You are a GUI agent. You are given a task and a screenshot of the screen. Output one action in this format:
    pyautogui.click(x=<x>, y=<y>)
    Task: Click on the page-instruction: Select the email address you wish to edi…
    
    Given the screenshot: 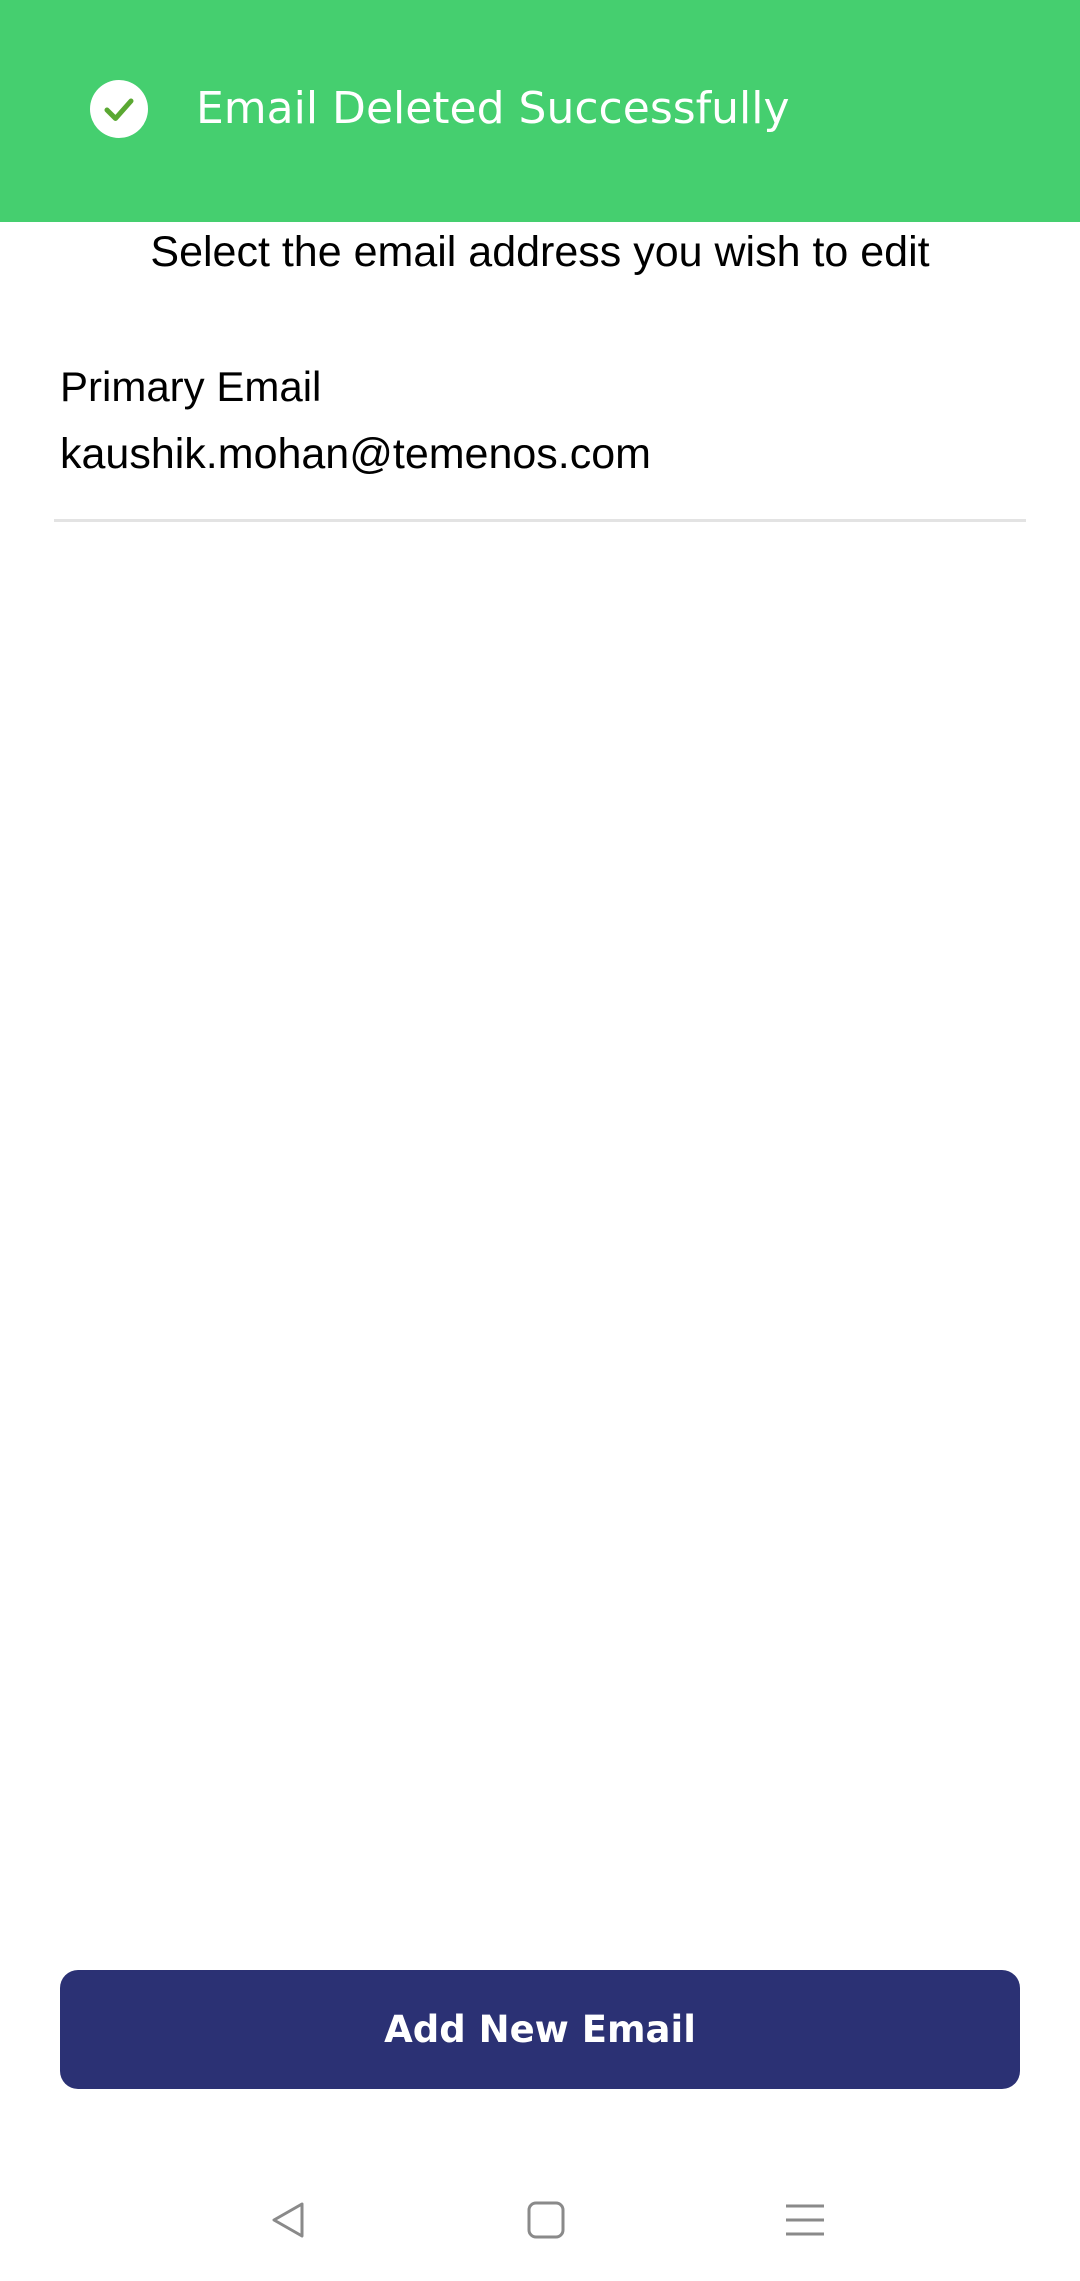 What is the action you would take?
    pyautogui.click(x=540, y=252)
    